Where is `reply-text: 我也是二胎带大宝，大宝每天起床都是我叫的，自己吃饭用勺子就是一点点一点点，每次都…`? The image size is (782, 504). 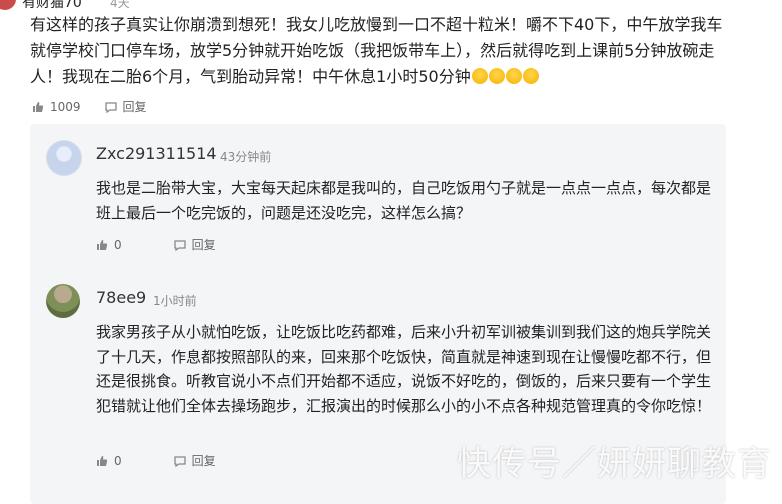 reply-text: 我也是二胎带大宝，大宝每天起床都是我叫的，自己吃饭用勺子就是一点点一点点，每次都… is located at coordinates (404, 200).